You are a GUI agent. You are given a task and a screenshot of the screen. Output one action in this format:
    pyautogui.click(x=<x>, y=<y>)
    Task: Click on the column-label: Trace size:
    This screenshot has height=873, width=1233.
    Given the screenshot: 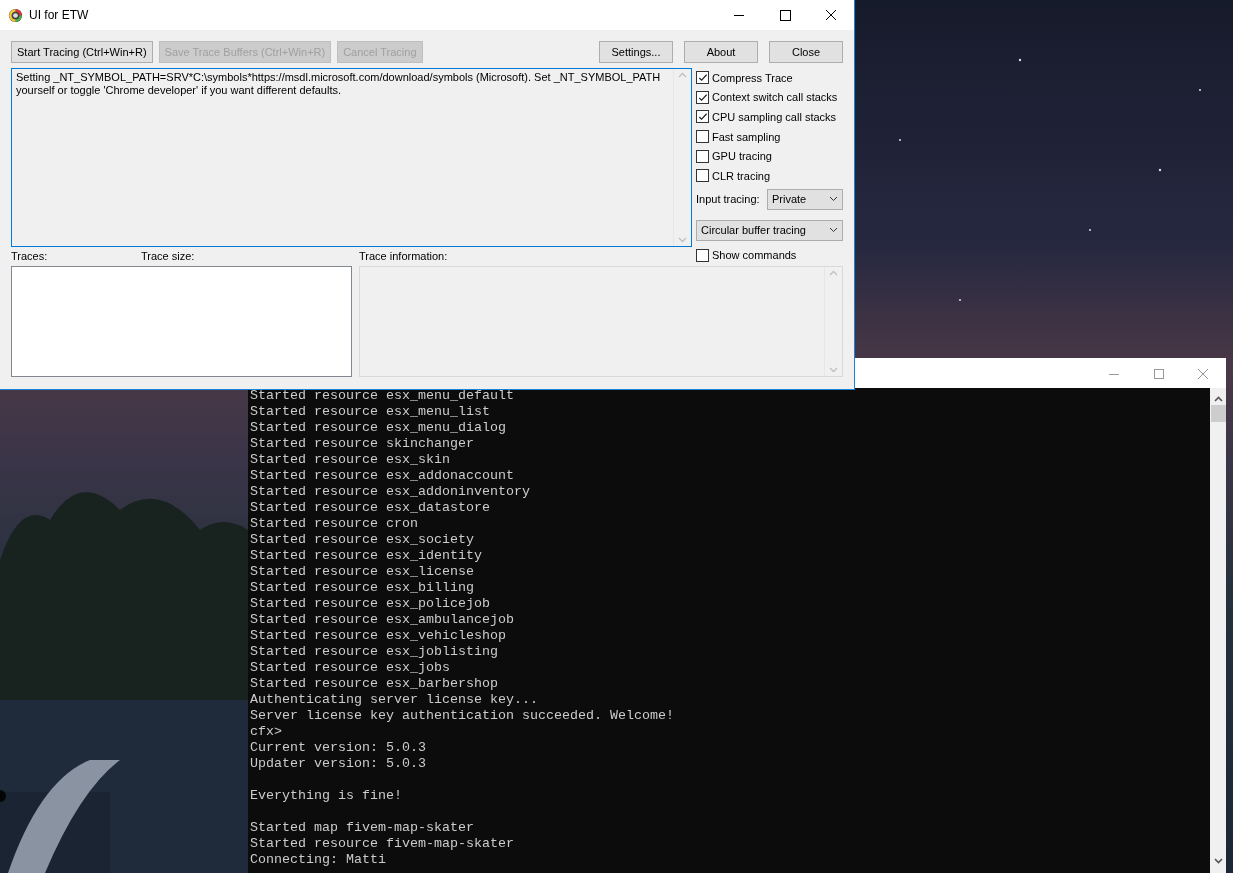 What is the action you would take?
    pyautogui.click(x=168, y=256)
    